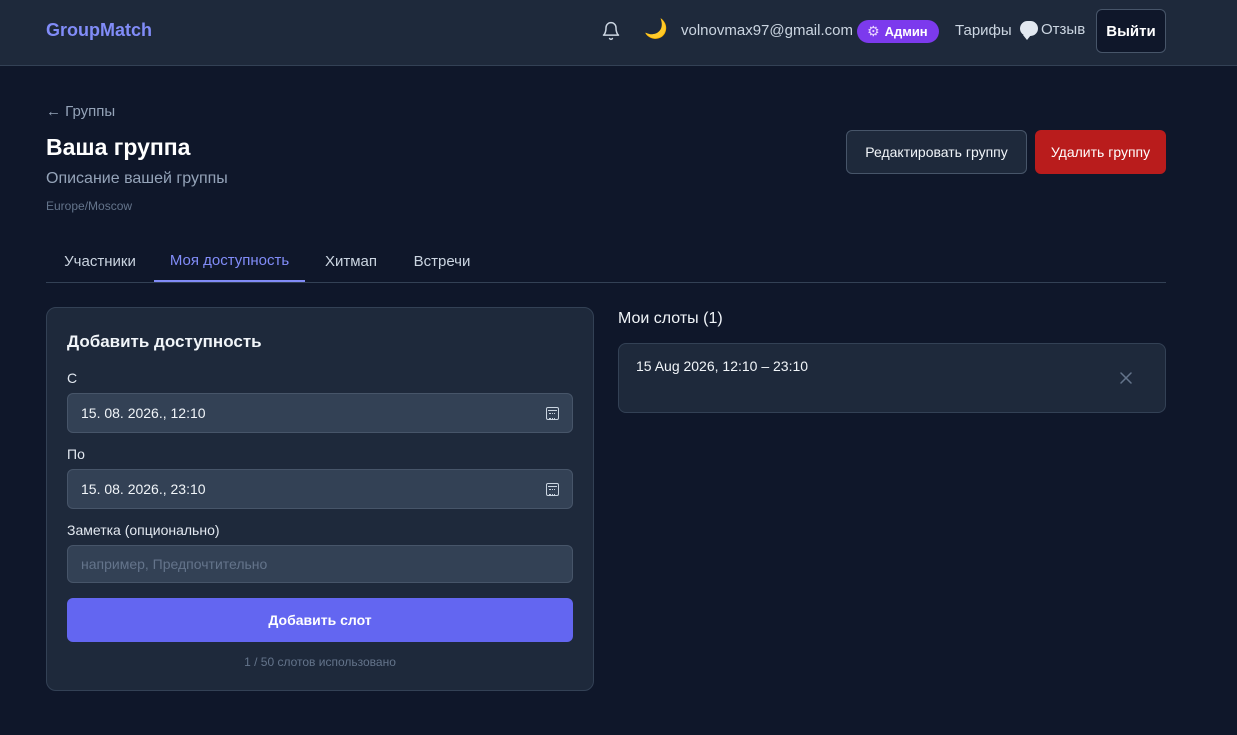 This screenshot has width=1237, height=735. What do you see at coordinates (320, 564) in the screenshot?
I see `note-input: например, Предпочтительно` at bounding box center [320, 564].